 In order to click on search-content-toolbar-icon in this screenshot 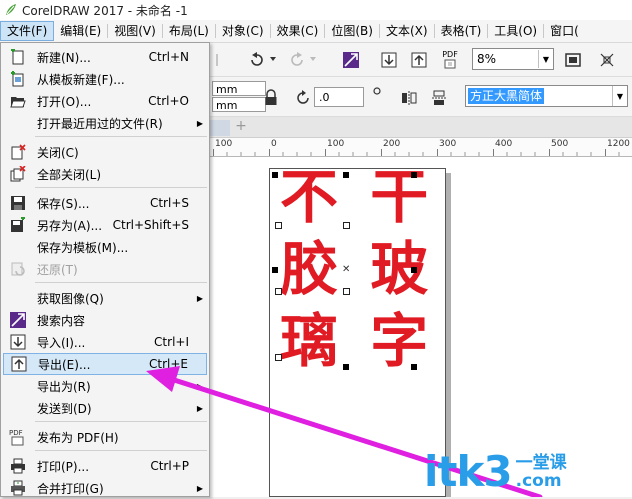, I will do `click(351, 60)`.